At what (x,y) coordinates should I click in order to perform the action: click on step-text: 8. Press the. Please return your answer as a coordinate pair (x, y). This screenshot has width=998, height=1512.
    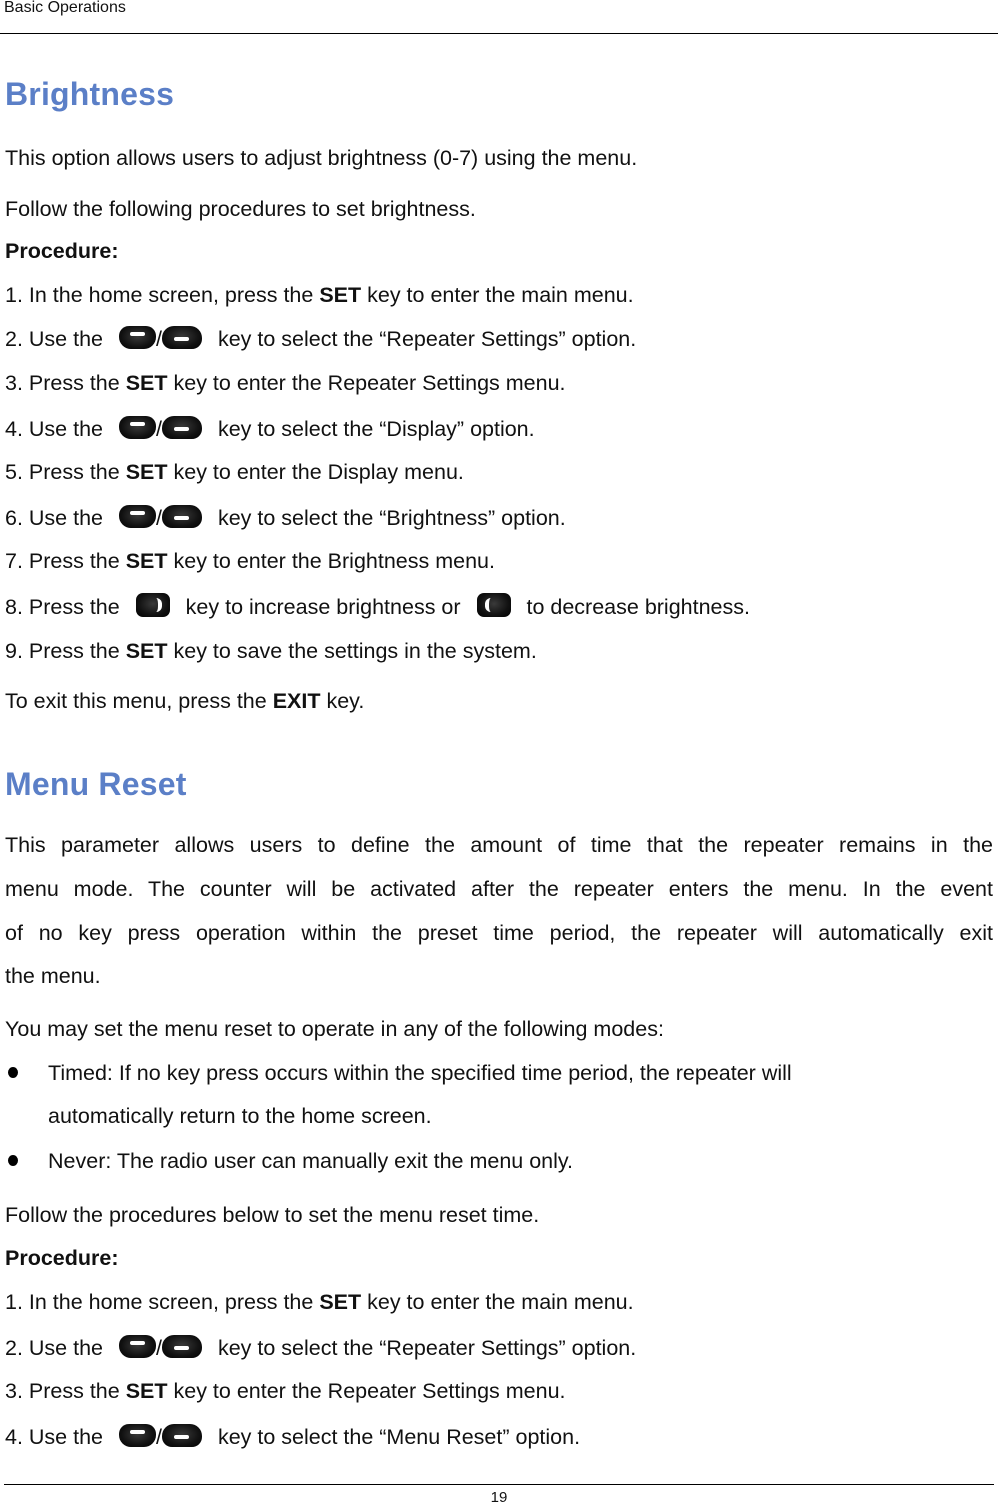
    Looking at the image, I should click on (65, 607).